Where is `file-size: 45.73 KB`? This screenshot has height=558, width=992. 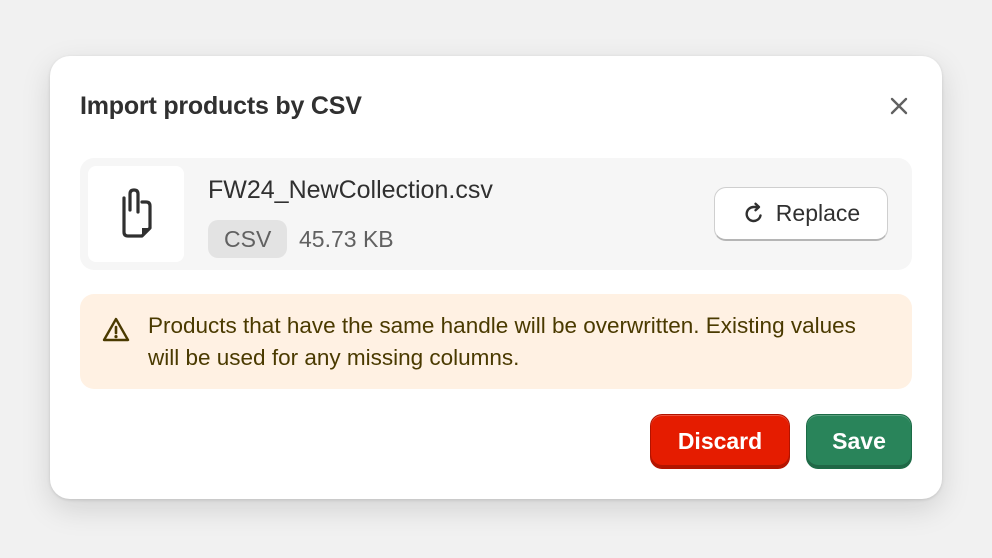
file-size: 45.73 KB is located at coordinates (346, 239).